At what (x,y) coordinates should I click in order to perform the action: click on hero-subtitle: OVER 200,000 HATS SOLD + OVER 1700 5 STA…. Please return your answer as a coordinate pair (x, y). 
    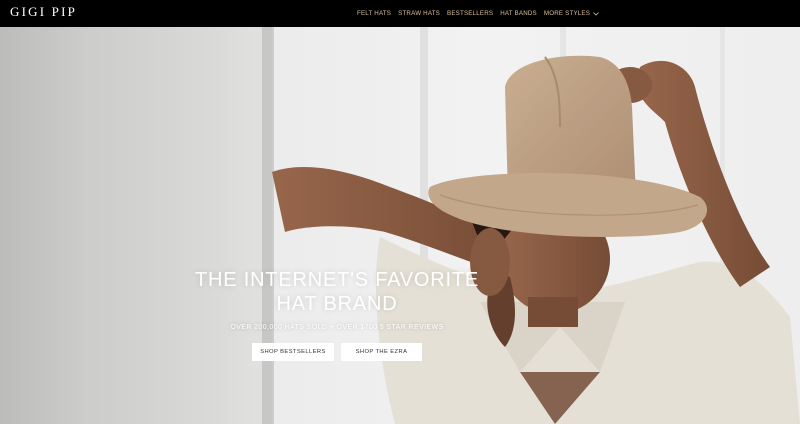
    Looking at the image, I should click on (337, 327).